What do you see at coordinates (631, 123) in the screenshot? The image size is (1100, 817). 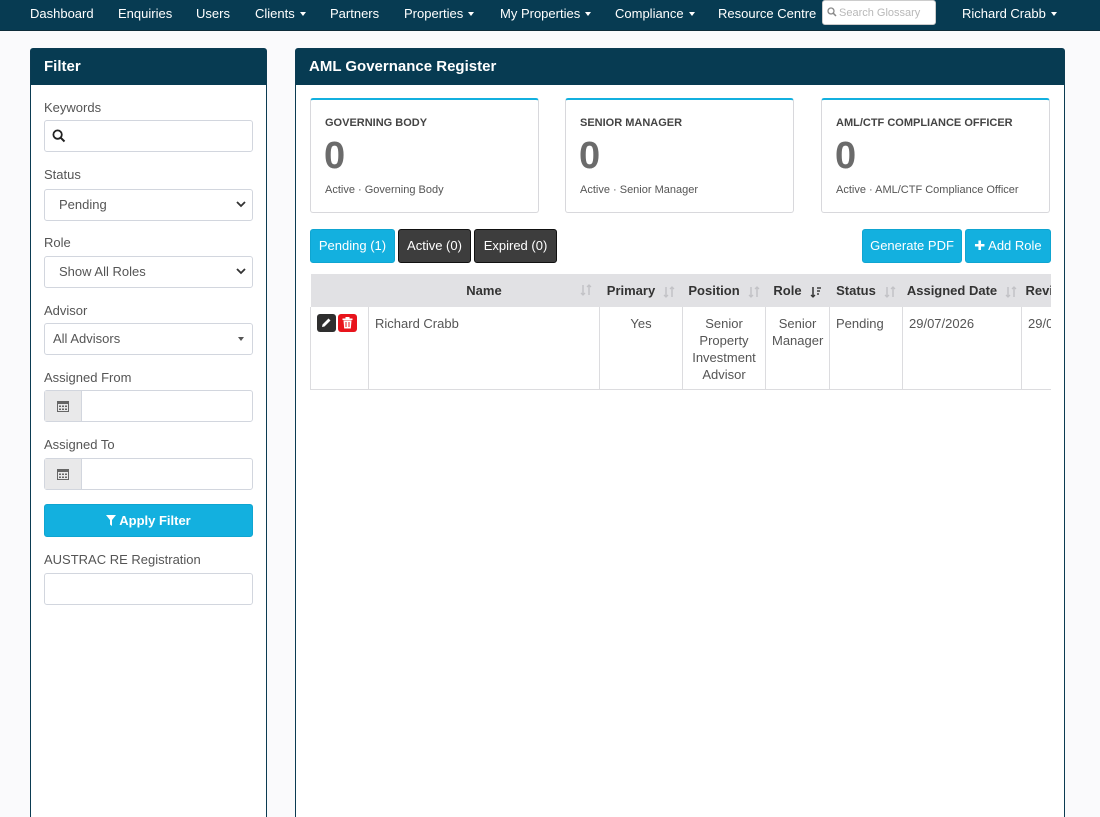 I see `card-title: Senior Manager` at bounding box center [631, 123].